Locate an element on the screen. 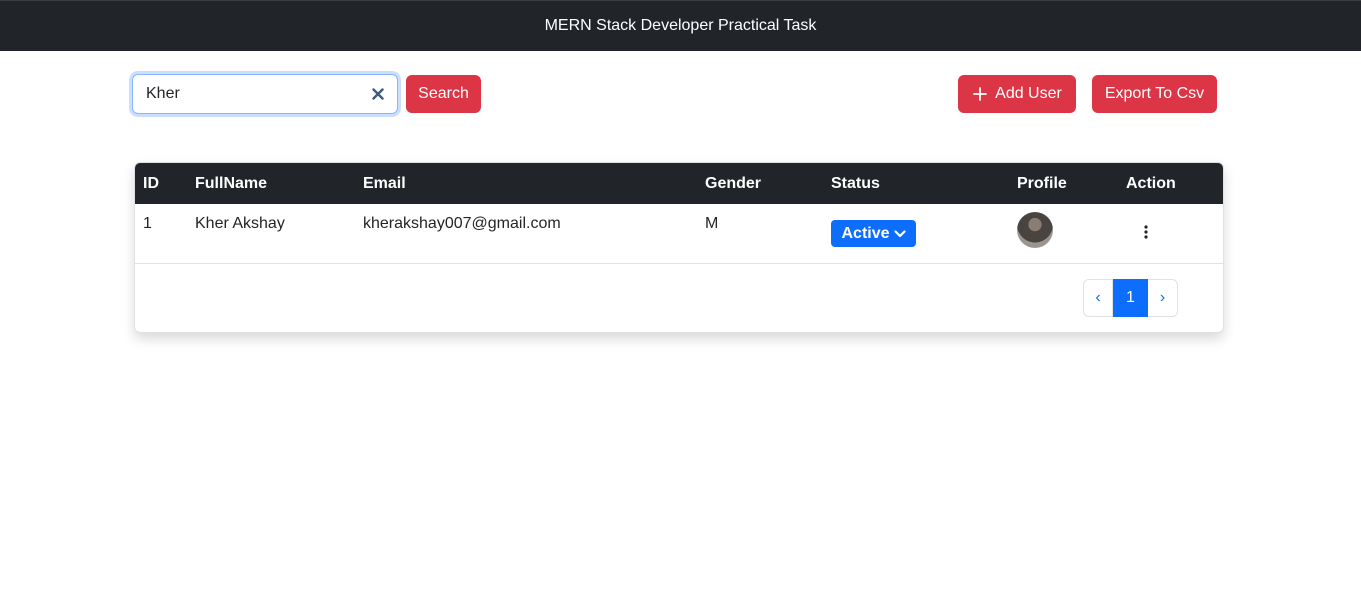  pagination-prev: ‹ is located at coordinates (1098, 298).